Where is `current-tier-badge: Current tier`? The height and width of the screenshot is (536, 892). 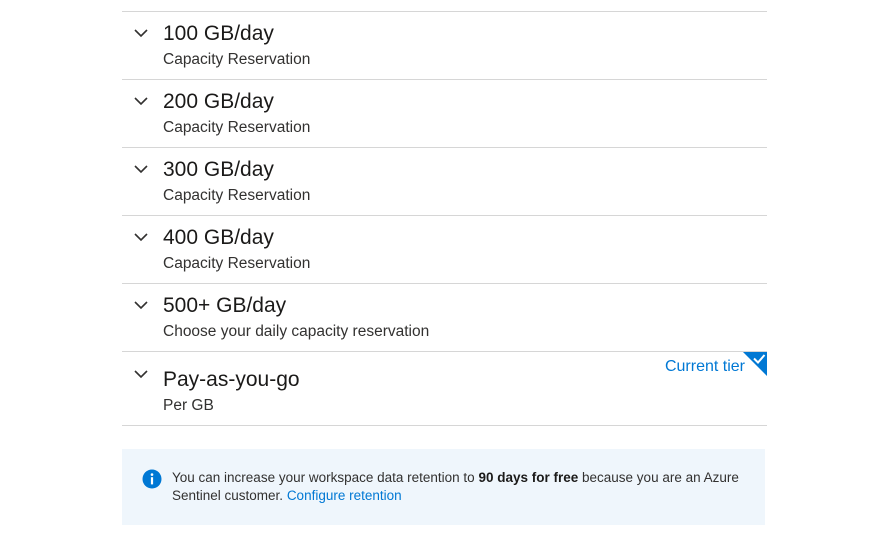
current-tier-badge: Current tier is located at coordinates (704, 366).